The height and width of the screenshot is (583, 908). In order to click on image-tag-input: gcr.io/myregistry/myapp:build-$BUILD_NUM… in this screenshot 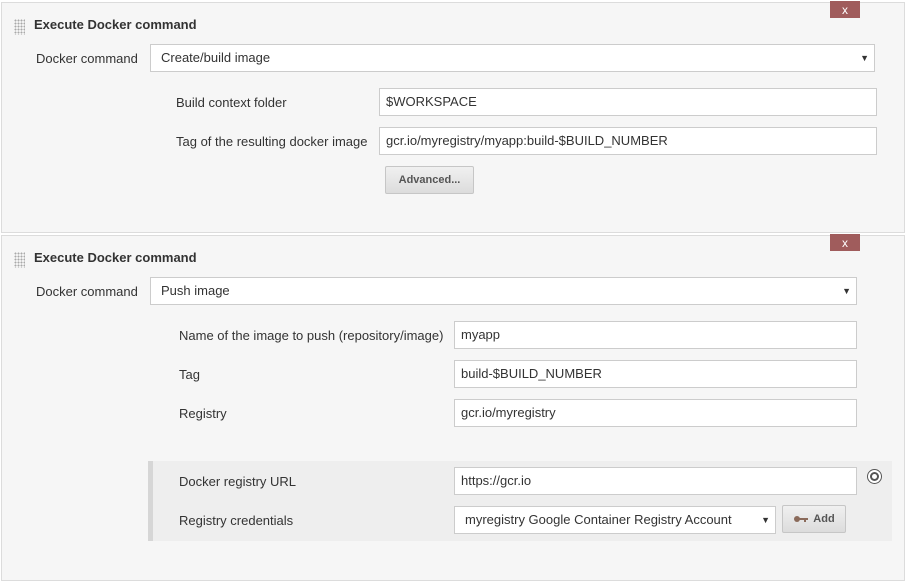, I will do `click(628, 141)`.